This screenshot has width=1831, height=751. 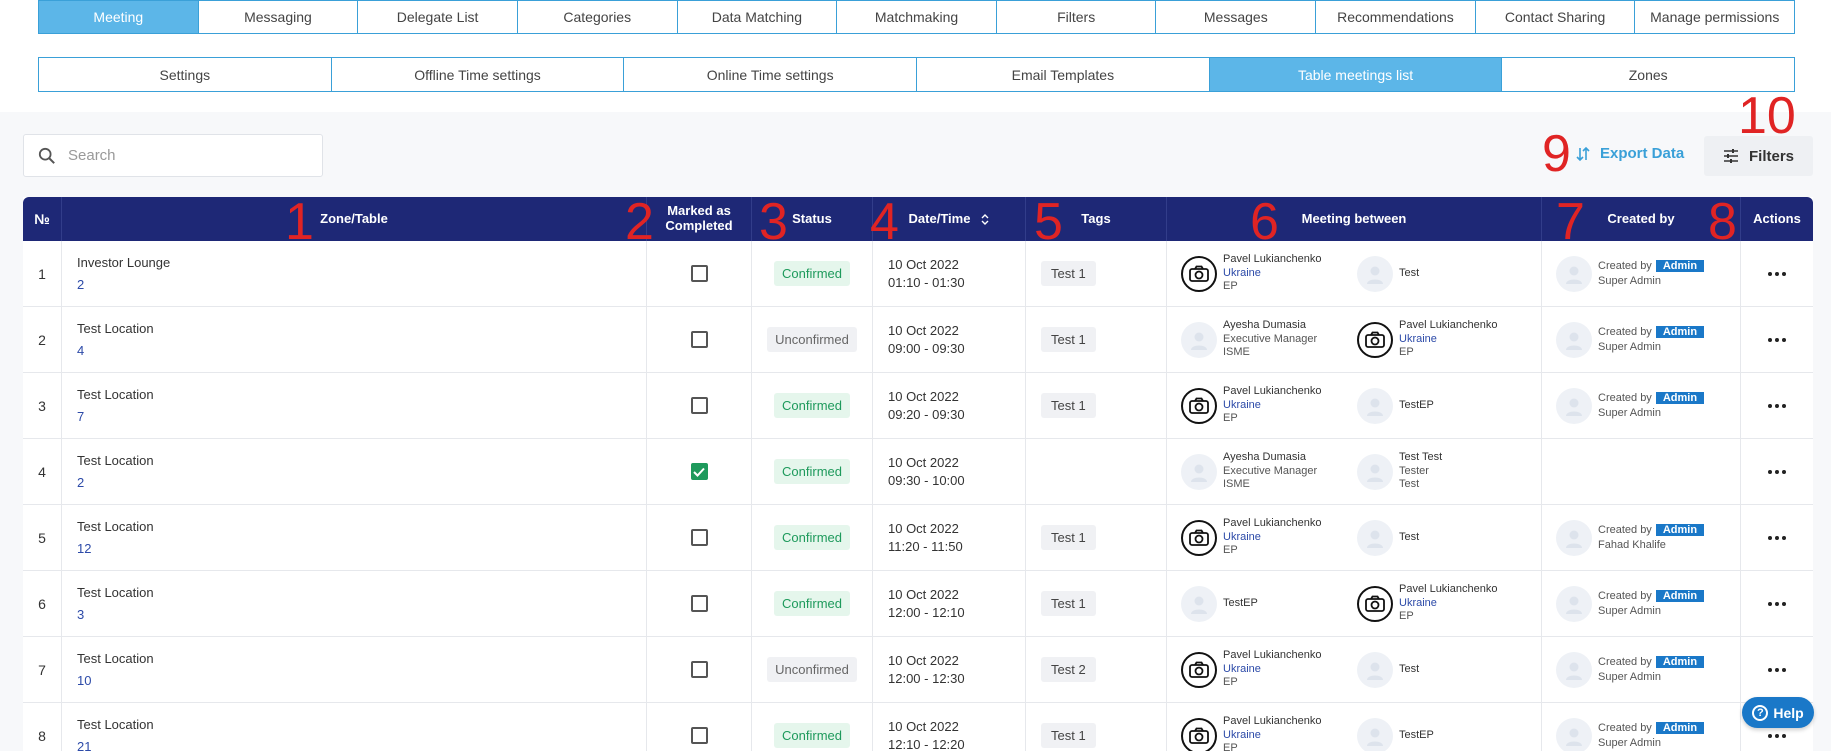 What do you see at coordinates (183, 155) in the screenshot?
I see `search-input` at bounding box center [183, 155].